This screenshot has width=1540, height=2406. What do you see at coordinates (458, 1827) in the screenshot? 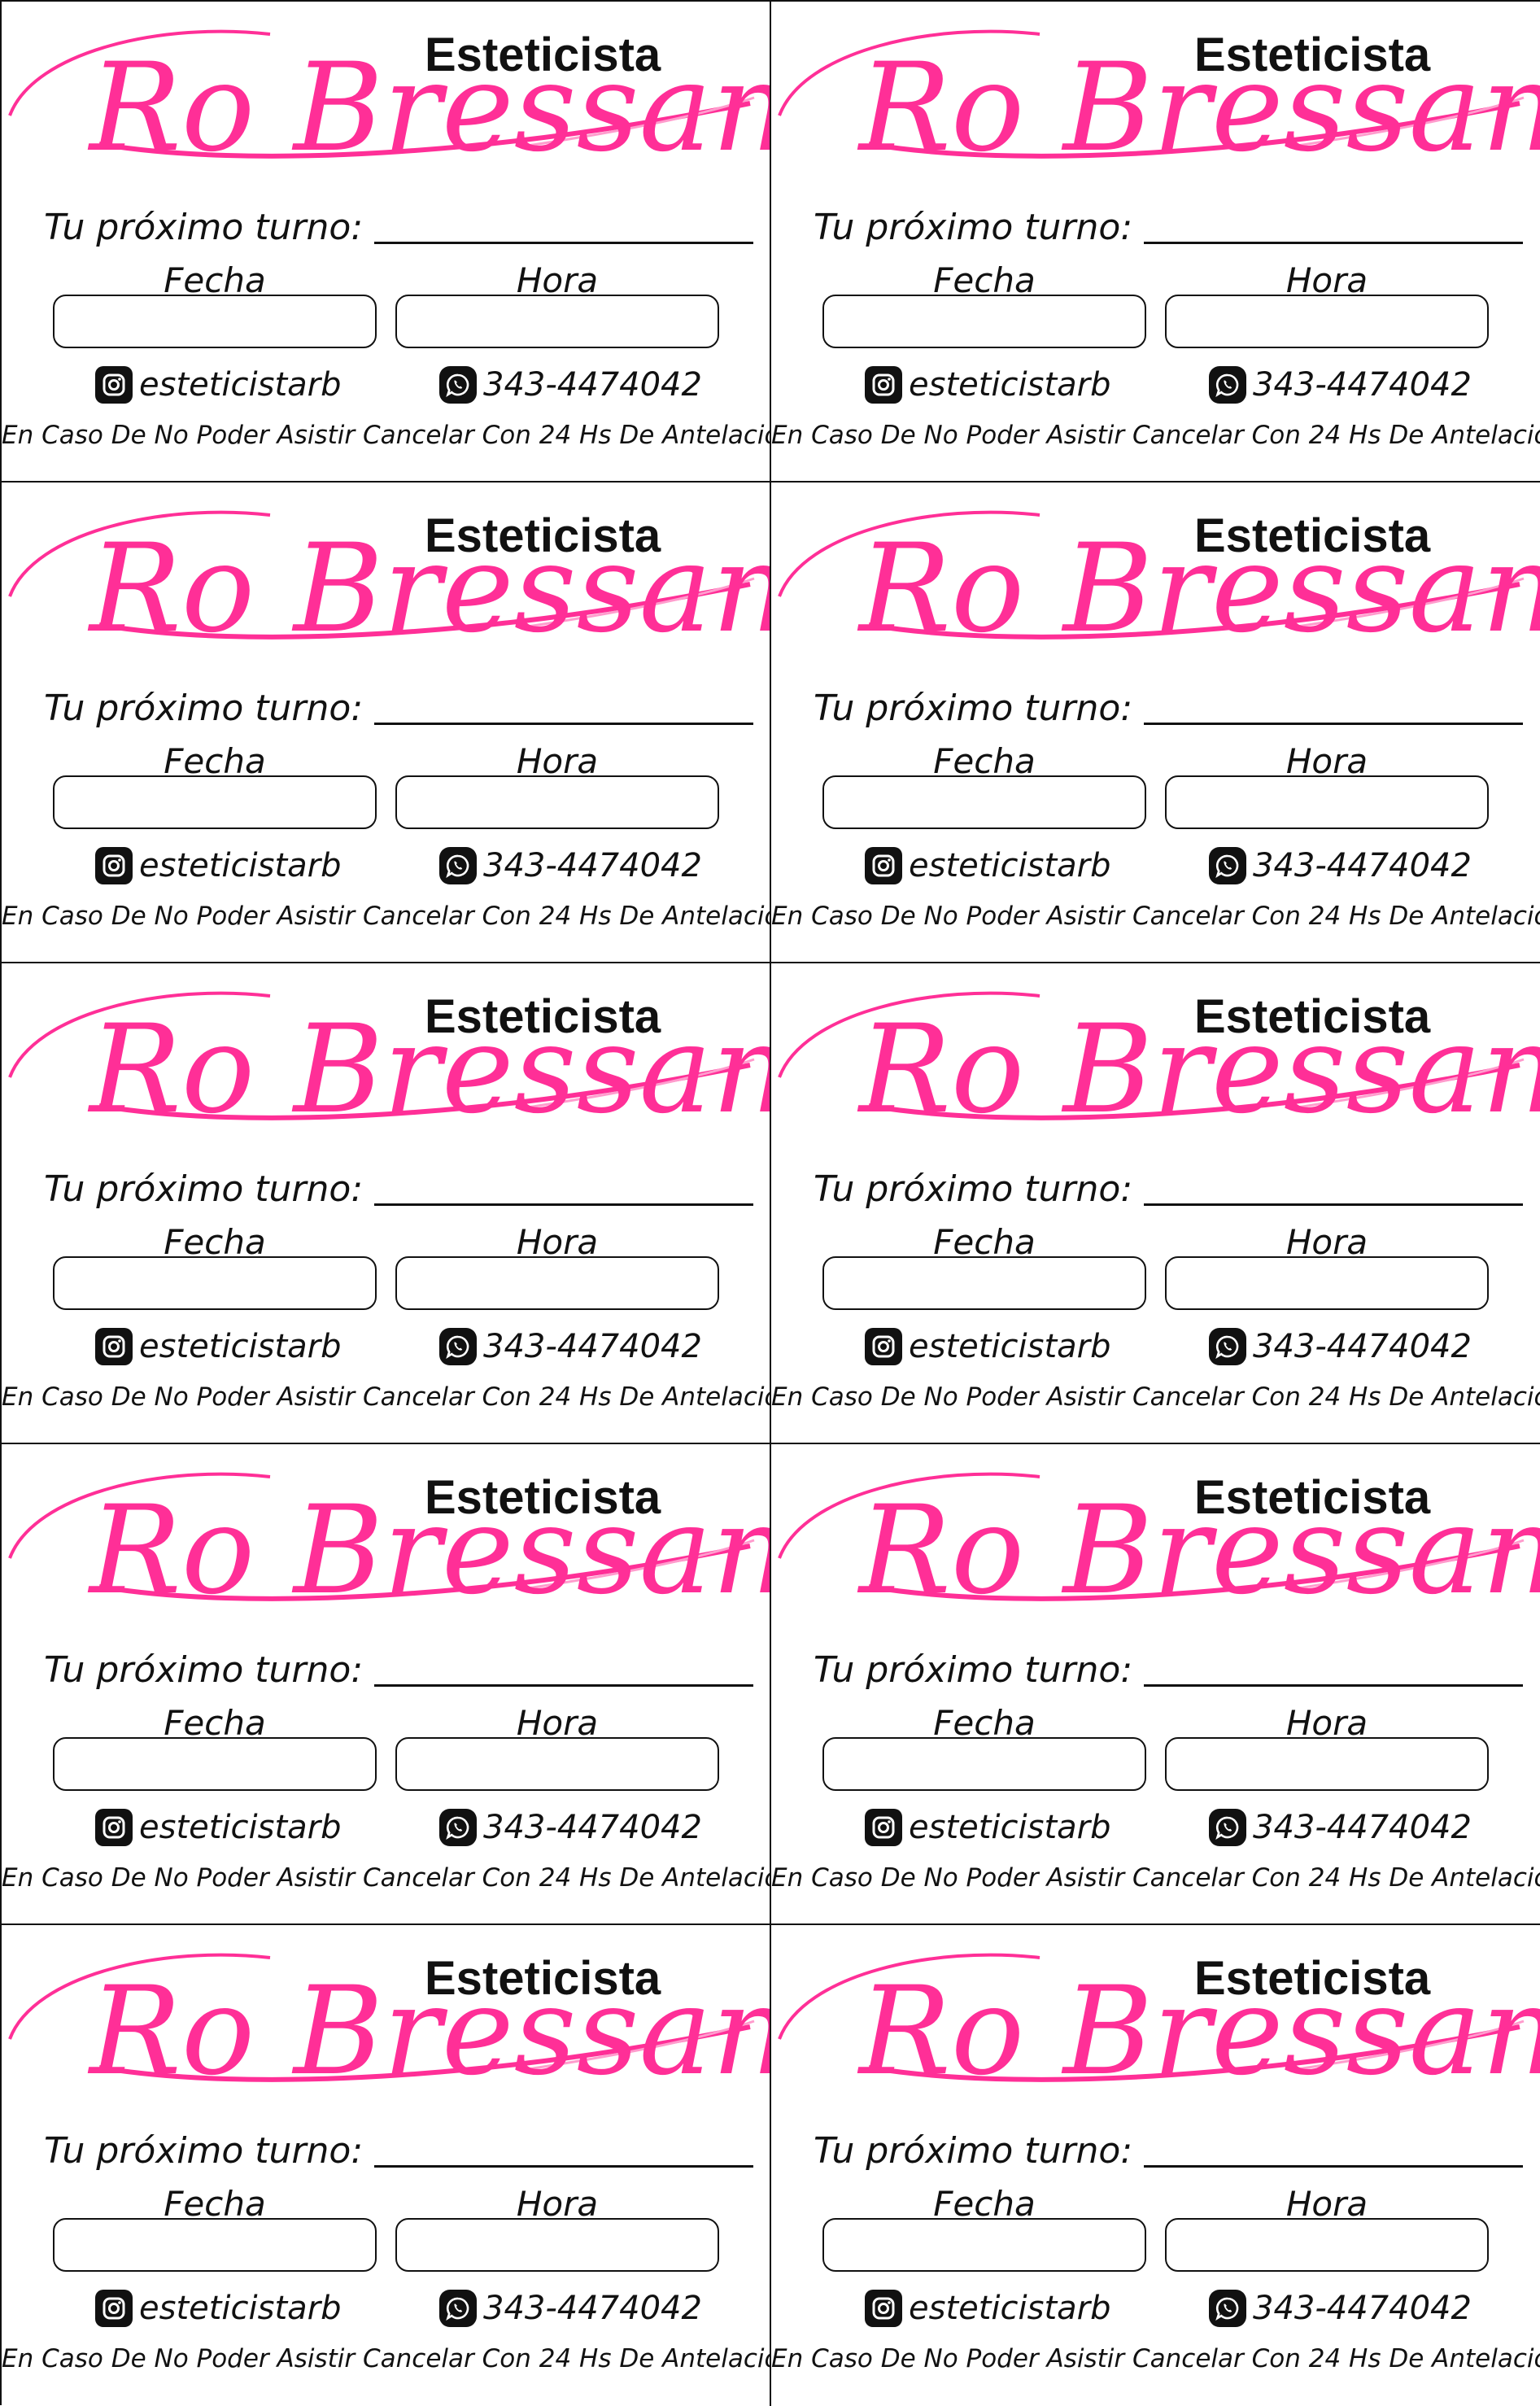
I see `whatsapp-icon` at bounding box center [458, 1827].